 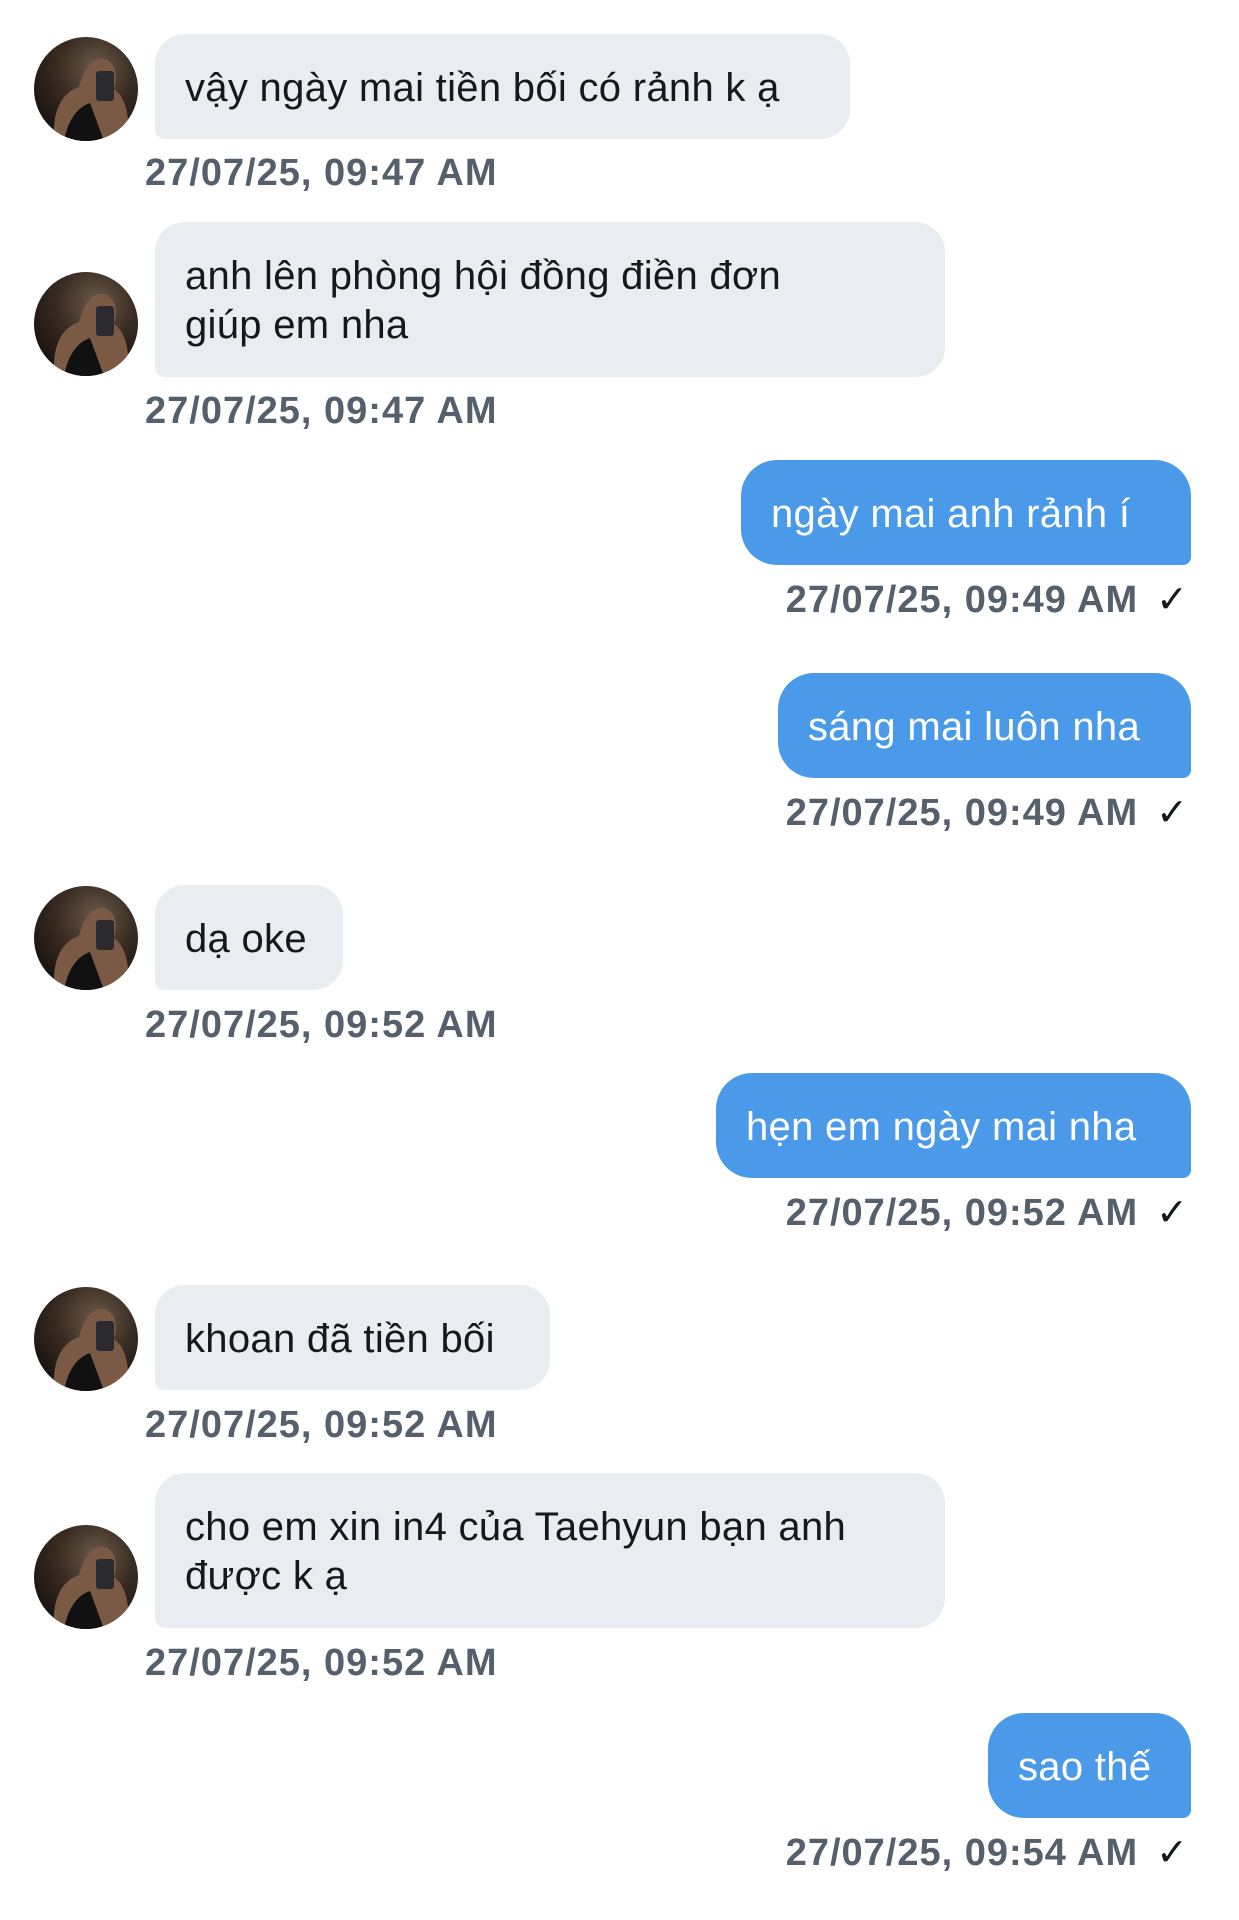 What do you see at coordinates (249, 937) in the screenshot?
I see `message-bubble: dạ oke` at bounding box center [249, 937].